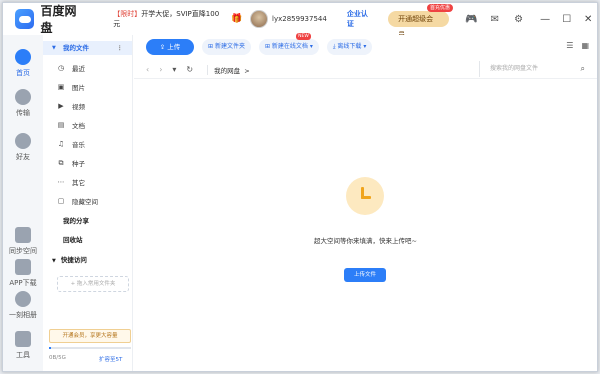  I want to click on cloud-icon, so click(23, 57).